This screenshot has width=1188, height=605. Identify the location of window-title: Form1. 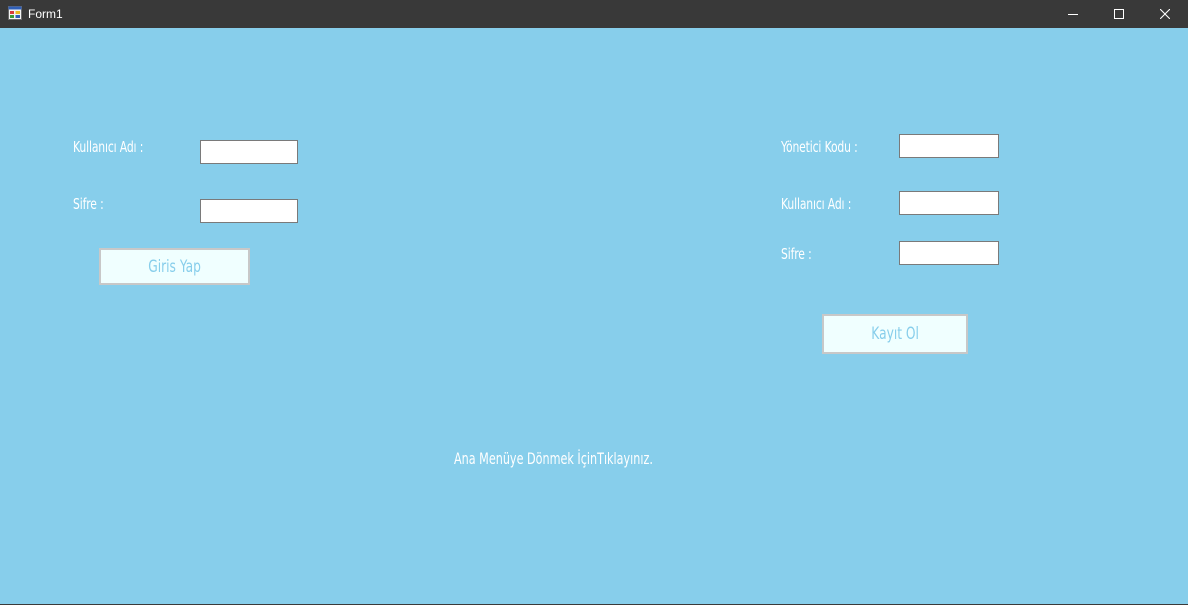
(45, 14).